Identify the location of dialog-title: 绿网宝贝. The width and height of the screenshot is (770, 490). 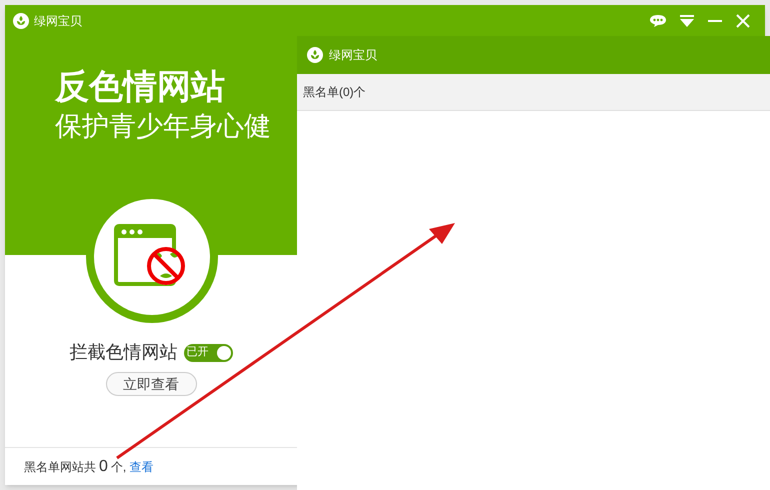
(353, 55).